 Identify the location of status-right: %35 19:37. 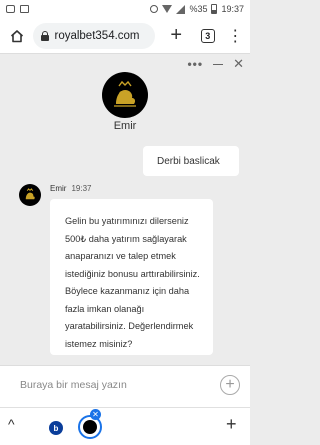
(197, 9).